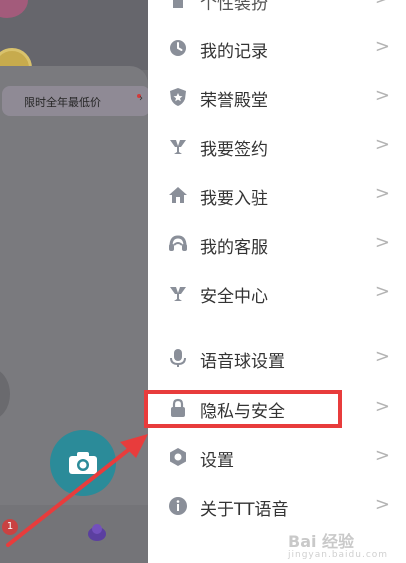 The image size is (406, 563). Describe the element at coordinates (178, 195) in the screenshot. I see `home-icon` at that location.